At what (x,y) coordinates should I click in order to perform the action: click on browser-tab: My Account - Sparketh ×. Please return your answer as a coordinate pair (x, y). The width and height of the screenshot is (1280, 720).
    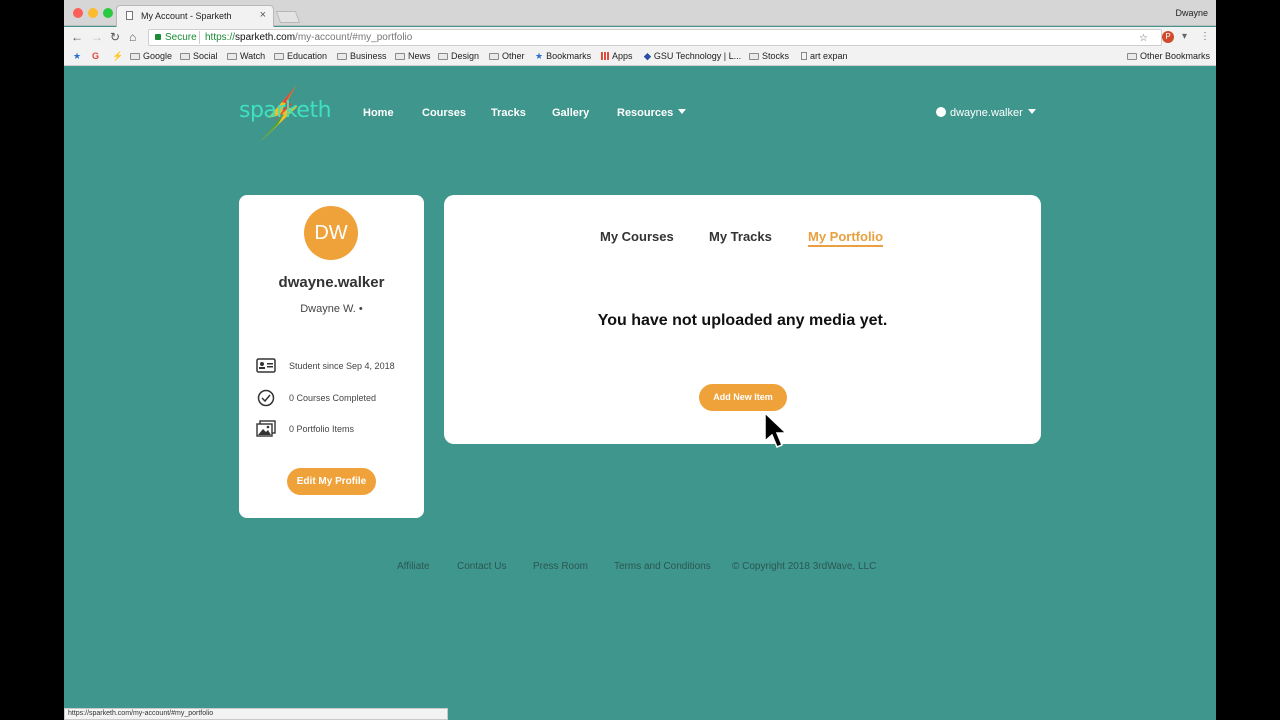
    Looking at the image, I should click on (195, 16).